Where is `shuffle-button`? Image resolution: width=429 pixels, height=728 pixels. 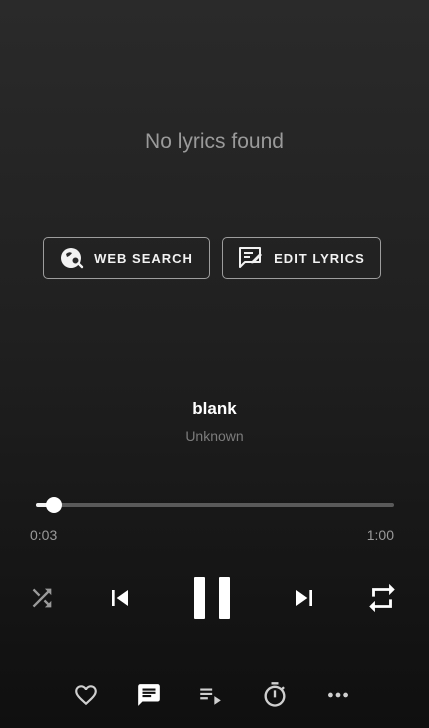
shuffle-button is located at coordinates (42, 598).